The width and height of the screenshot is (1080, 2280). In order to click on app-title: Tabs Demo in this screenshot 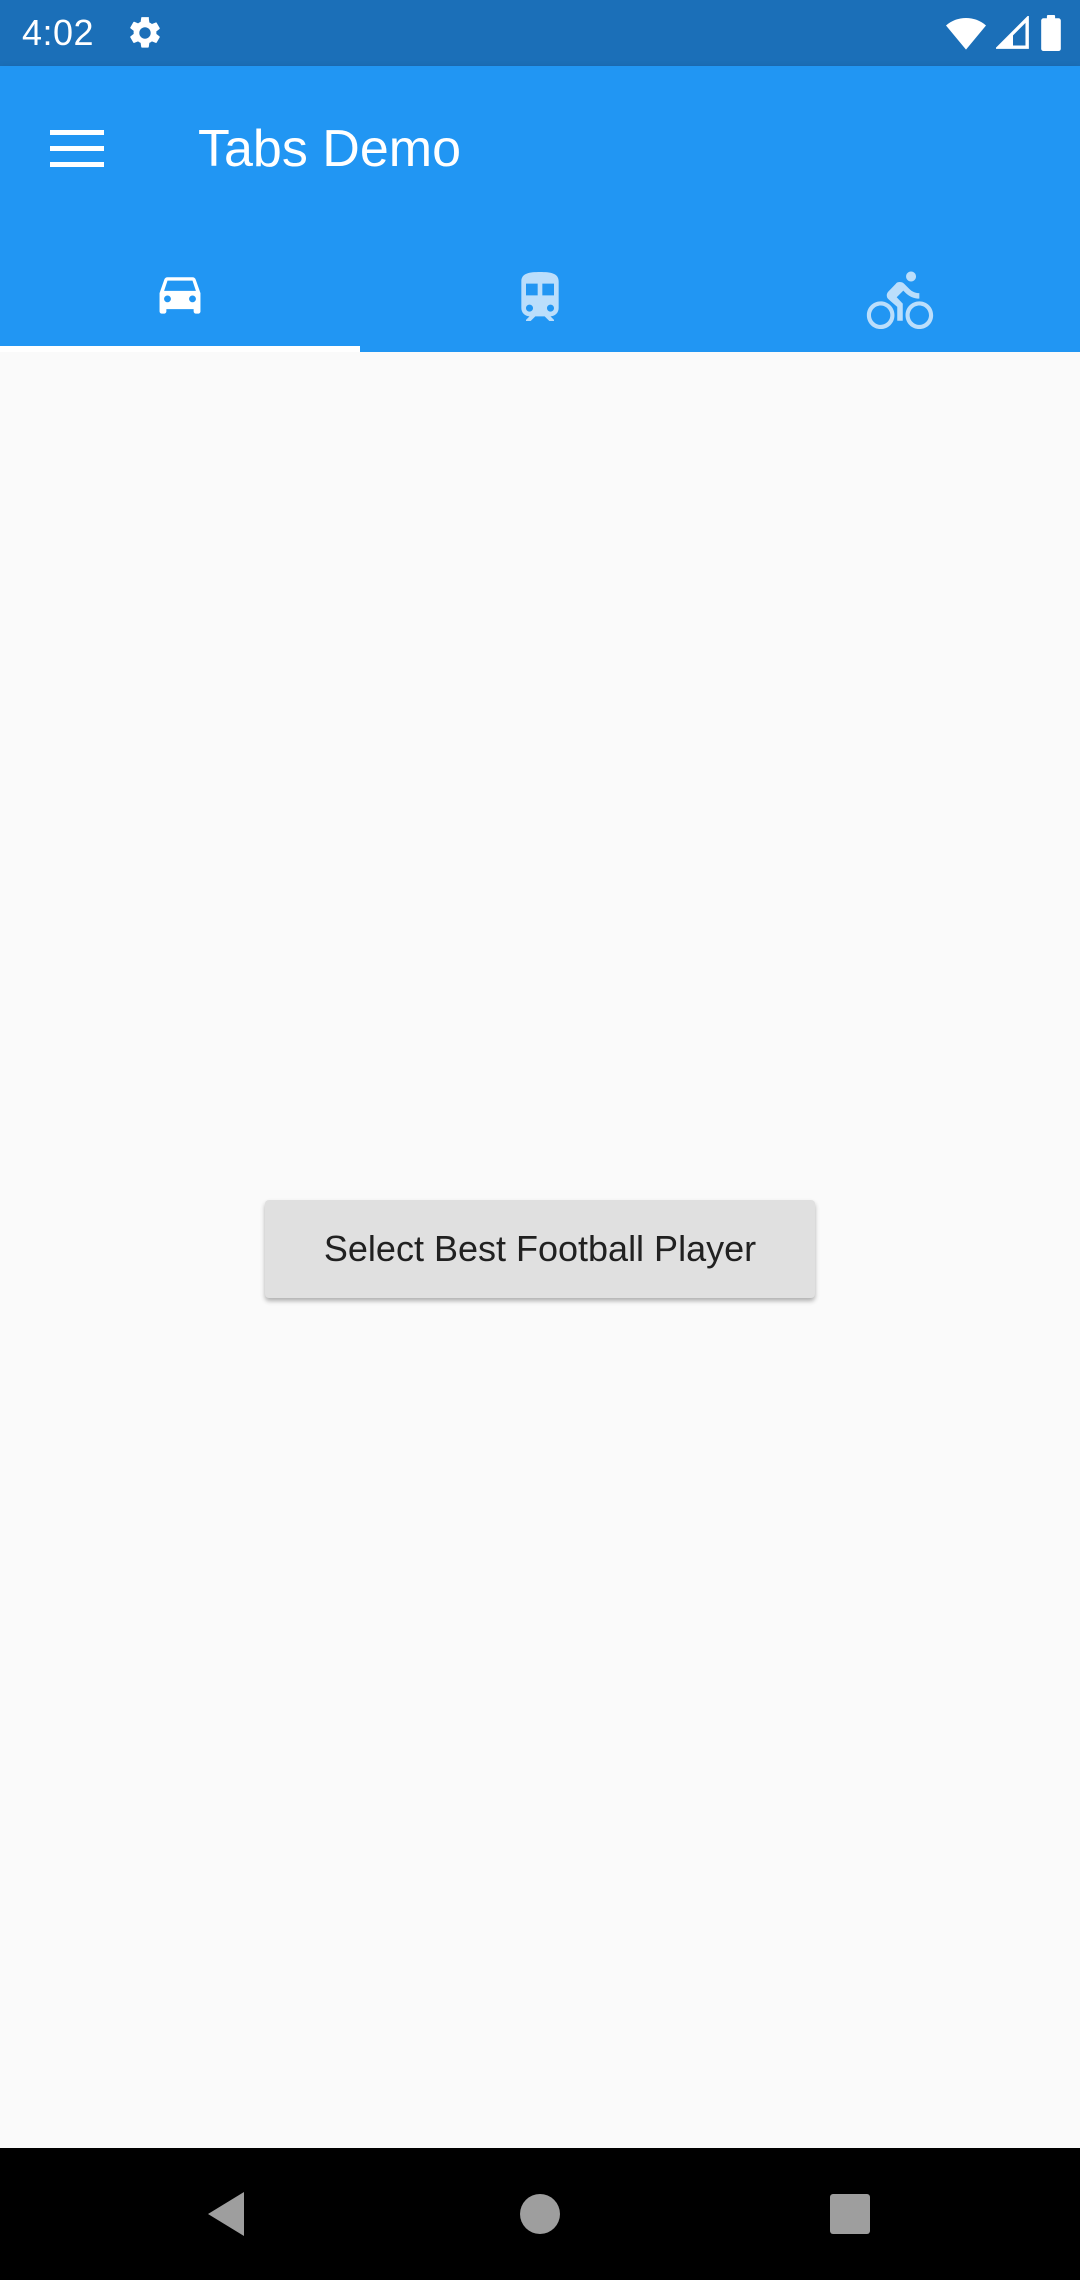, I will do `click(329, 149)`.